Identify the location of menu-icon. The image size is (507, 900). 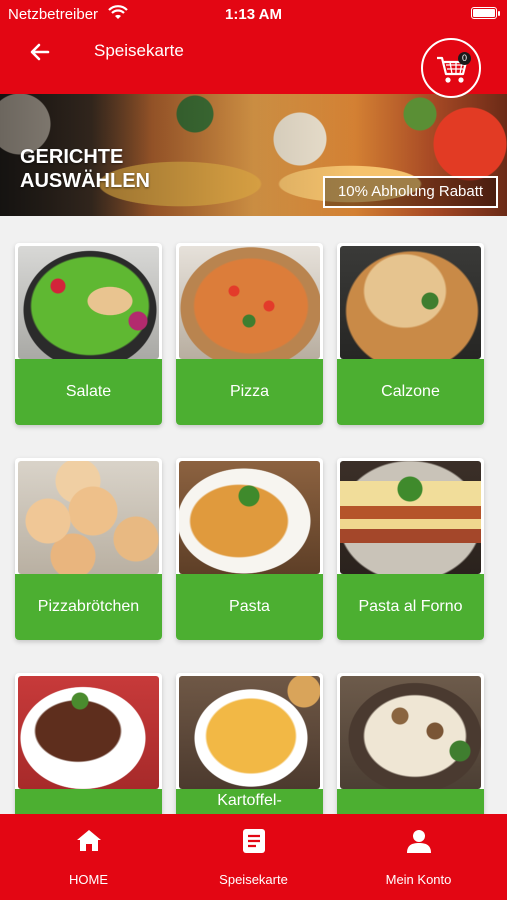
(254, 841).